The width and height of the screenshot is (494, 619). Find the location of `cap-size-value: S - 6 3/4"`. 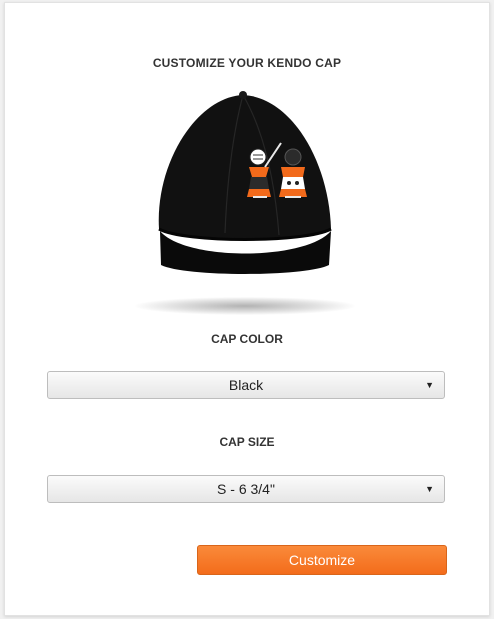

cap-size-value: S - 6 3/4" is located at coordinates (246, 489).